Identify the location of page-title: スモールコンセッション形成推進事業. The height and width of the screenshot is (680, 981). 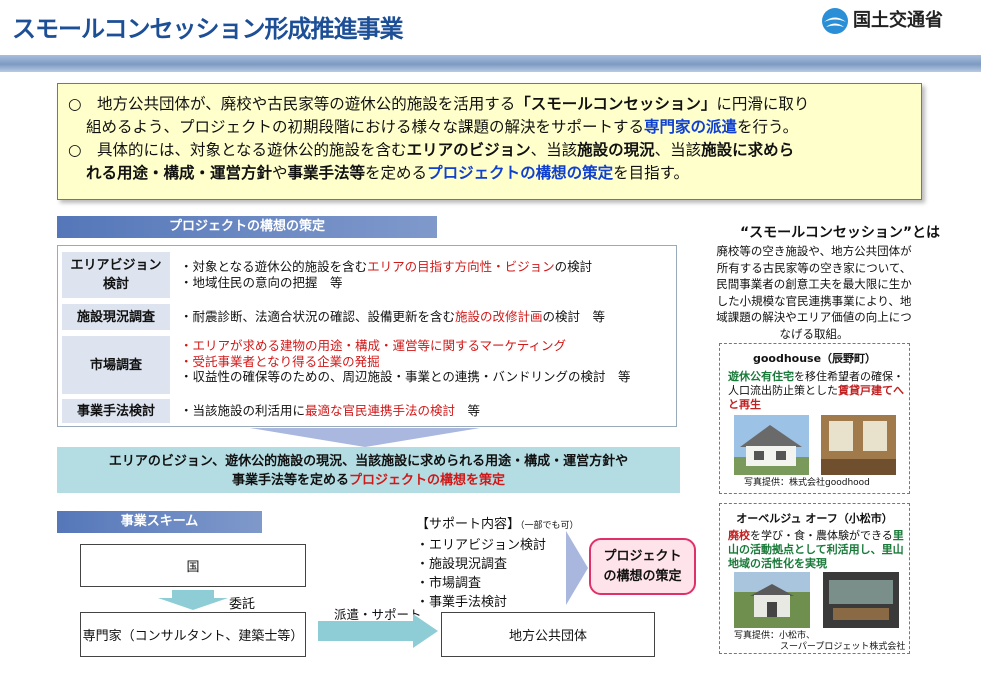
(208, 29).